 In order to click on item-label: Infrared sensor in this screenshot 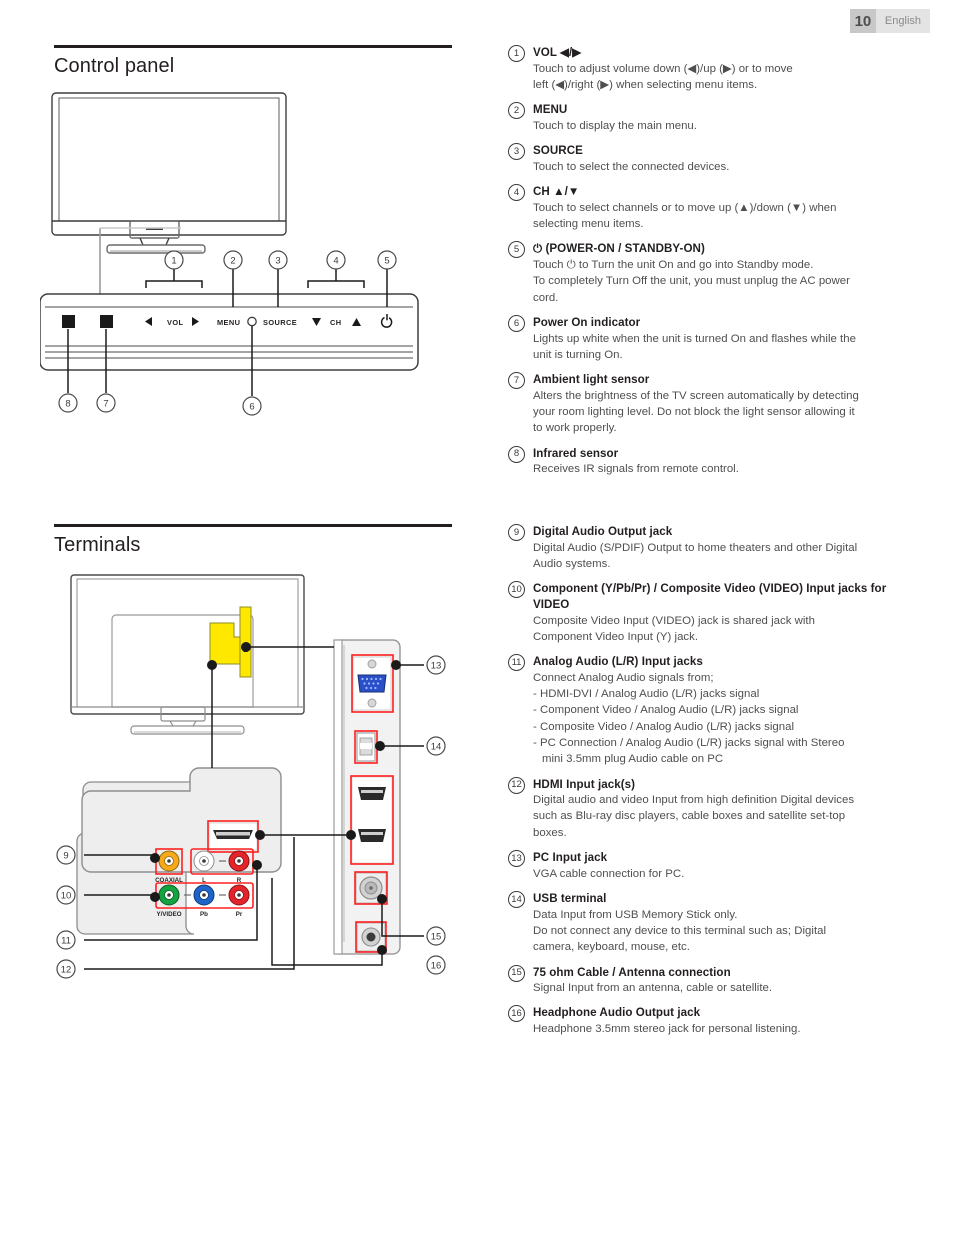, I will do `click(576, 453)`.